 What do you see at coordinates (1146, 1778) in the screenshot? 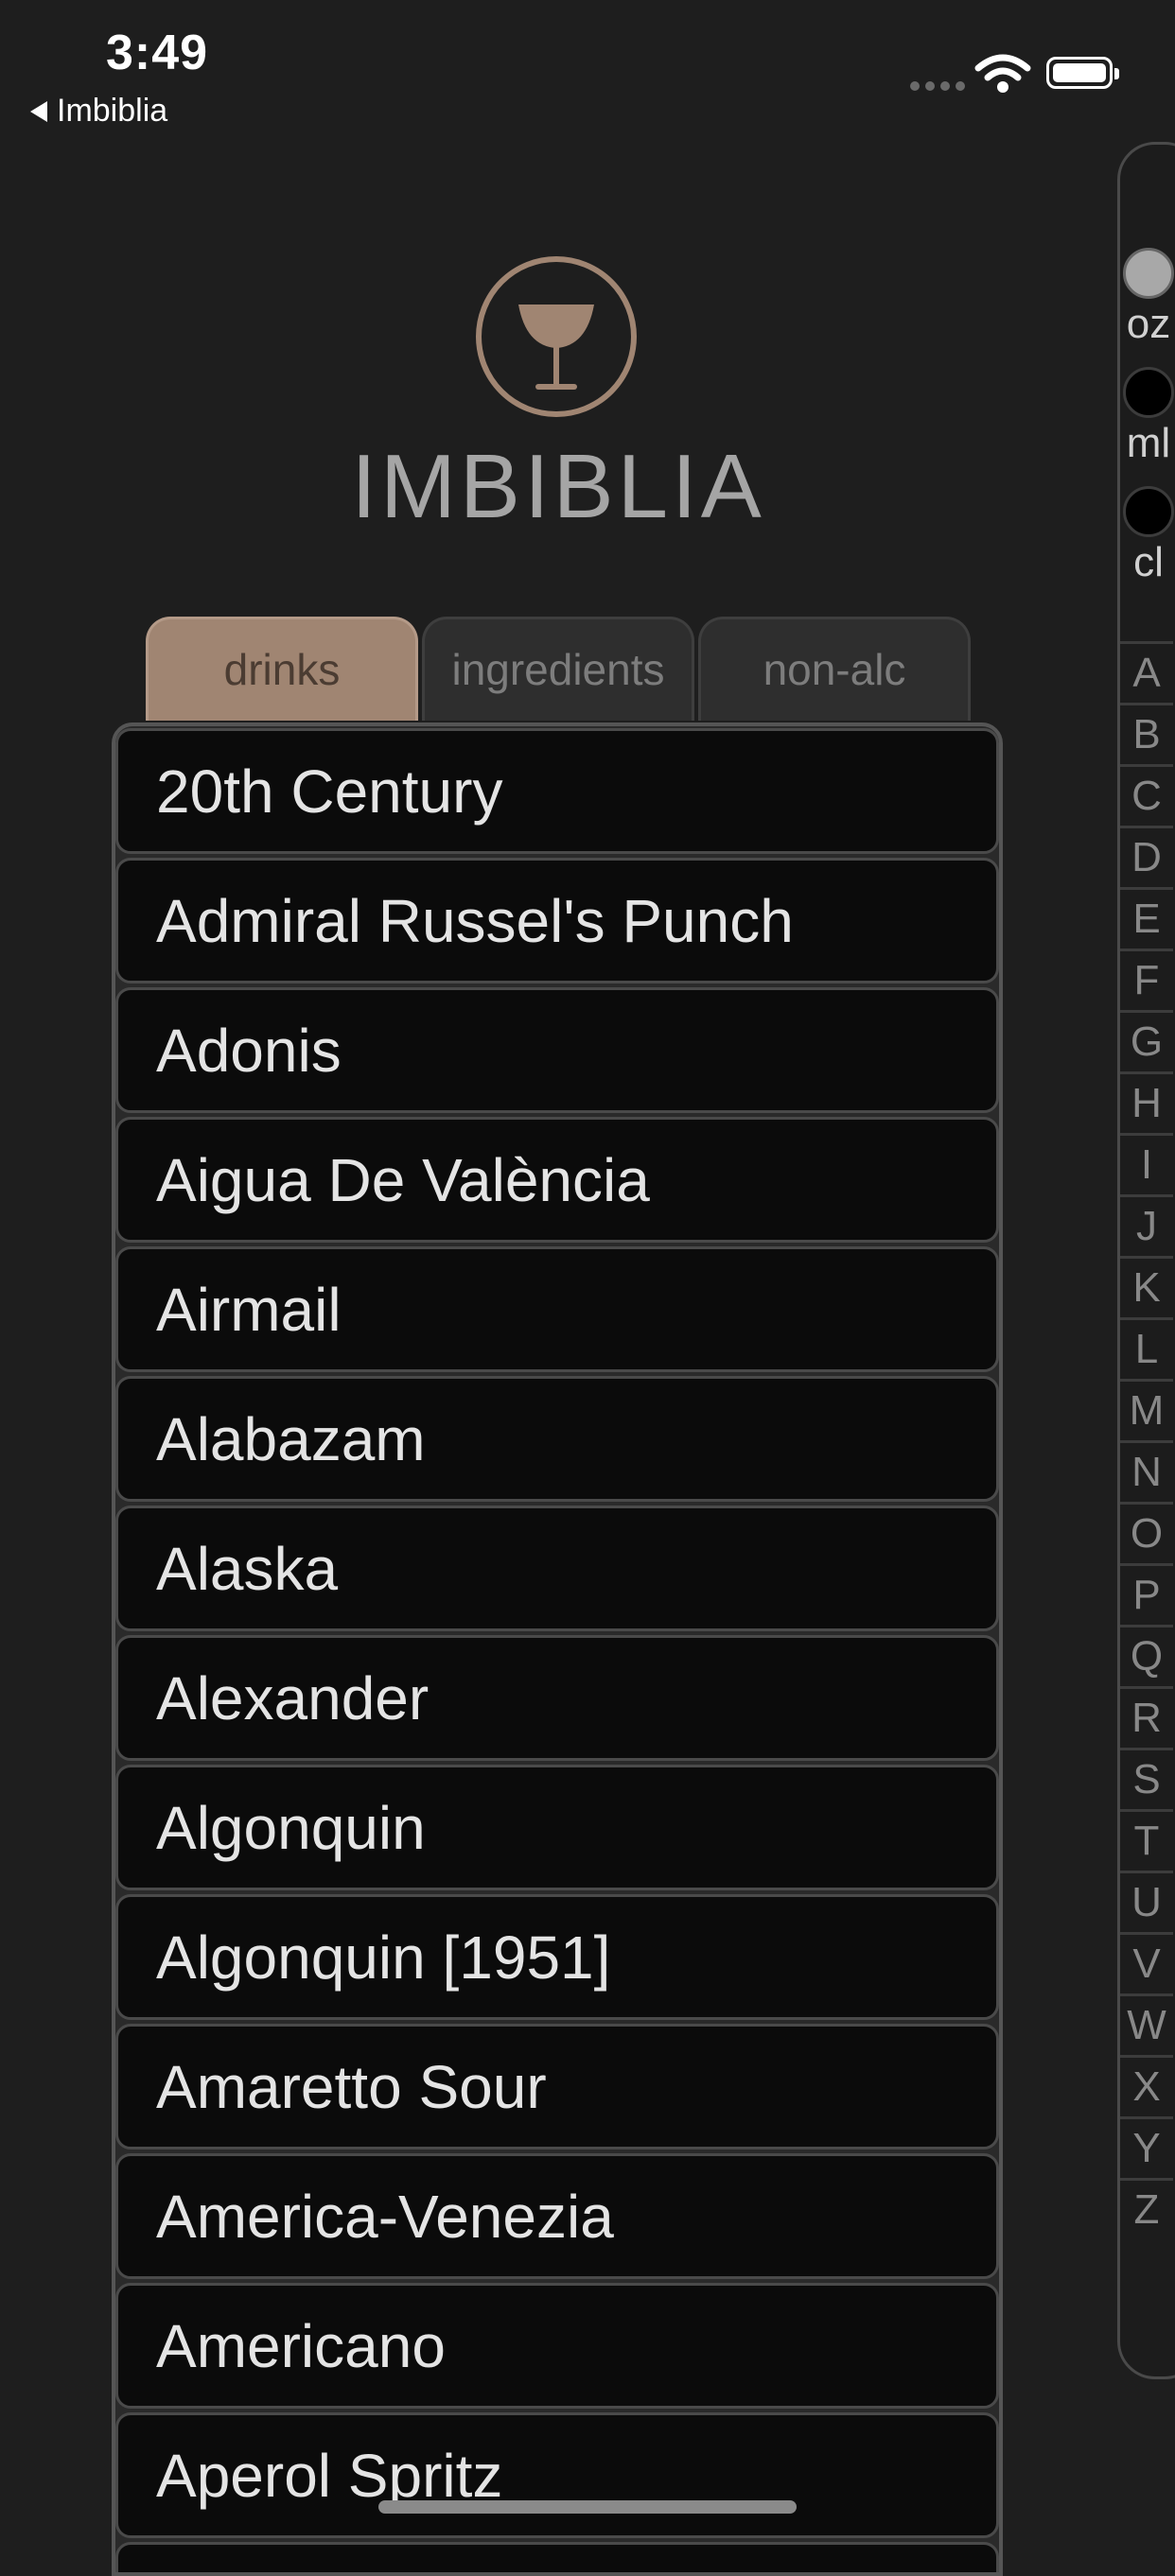
I see `index-letter-s: S` at bounding box center [1146, 1778].